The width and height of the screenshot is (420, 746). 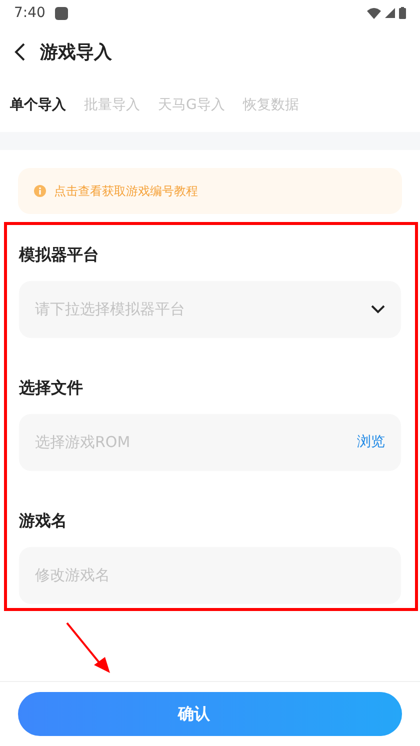 What do you see at coordinates (76, 52) in the screenshot?
I see `page-title: 游戏导入` at bounding box center [76, 52].